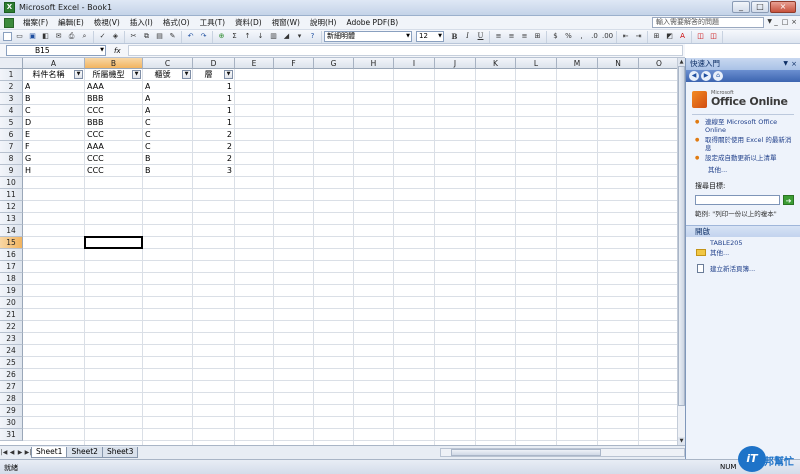  Describe the element at coordinates (11, 387) in the screenshot. I see `row-header-27: 27` at that location.